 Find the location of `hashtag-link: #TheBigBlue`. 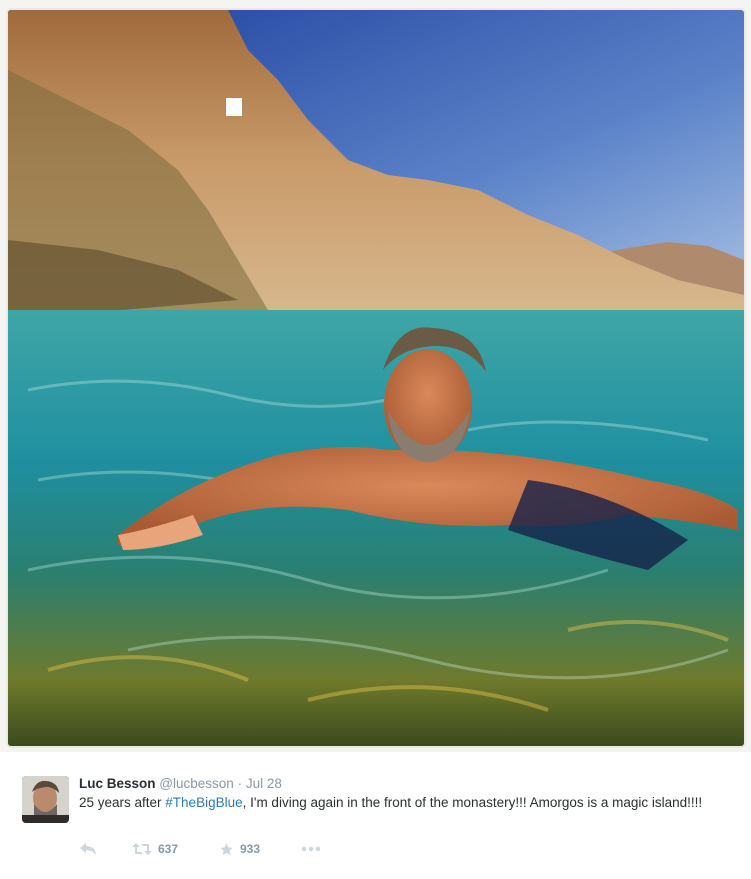

hashtag-link: #TheBigBlue is located at coordinates (203, 802).